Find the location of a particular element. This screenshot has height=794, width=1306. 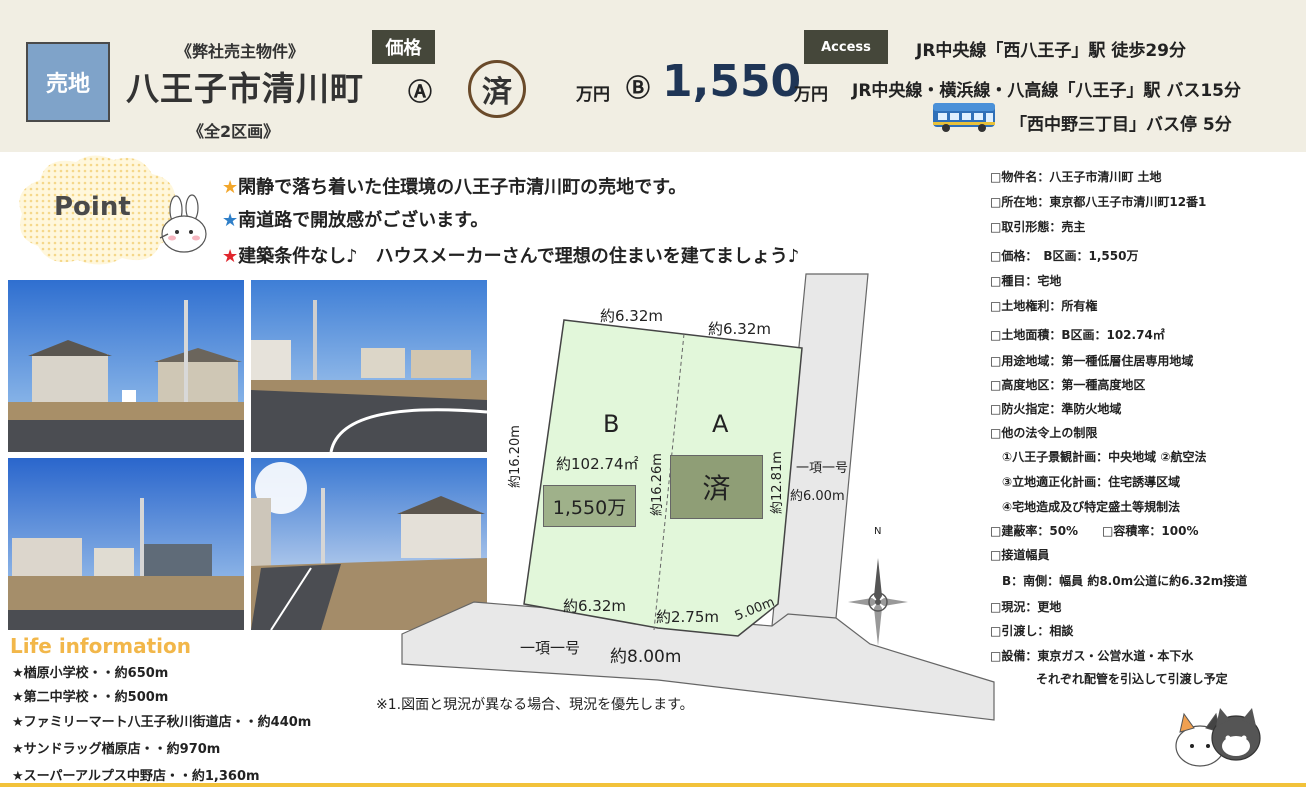

lot-top-right-dimension: 約6.32m is located at coordinates (740, 329).